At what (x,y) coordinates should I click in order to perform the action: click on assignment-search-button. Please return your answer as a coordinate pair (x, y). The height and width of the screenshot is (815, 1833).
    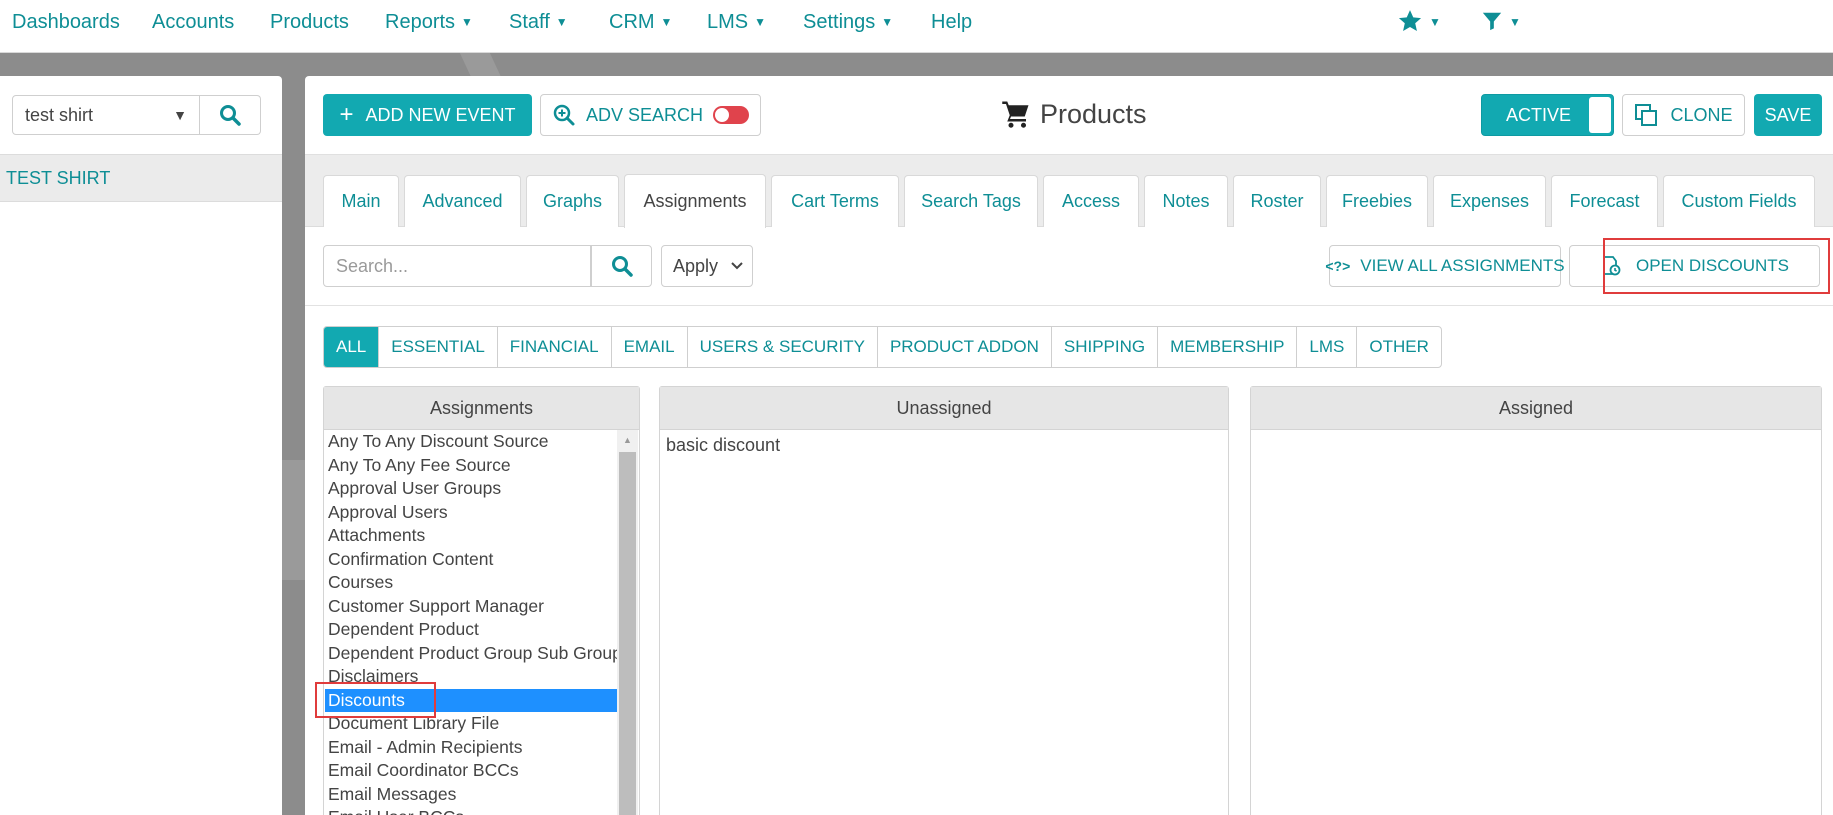
    Looking at the image, I should click on (621, 266).